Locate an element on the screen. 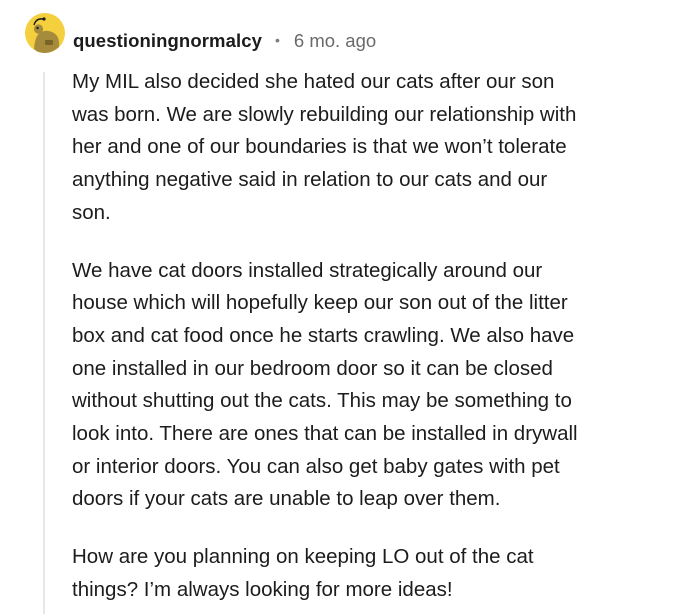 The width and height of the screenshot is (700, 614). comment-timestamp: 6 mo. ago is located at coordinates (335, 41).